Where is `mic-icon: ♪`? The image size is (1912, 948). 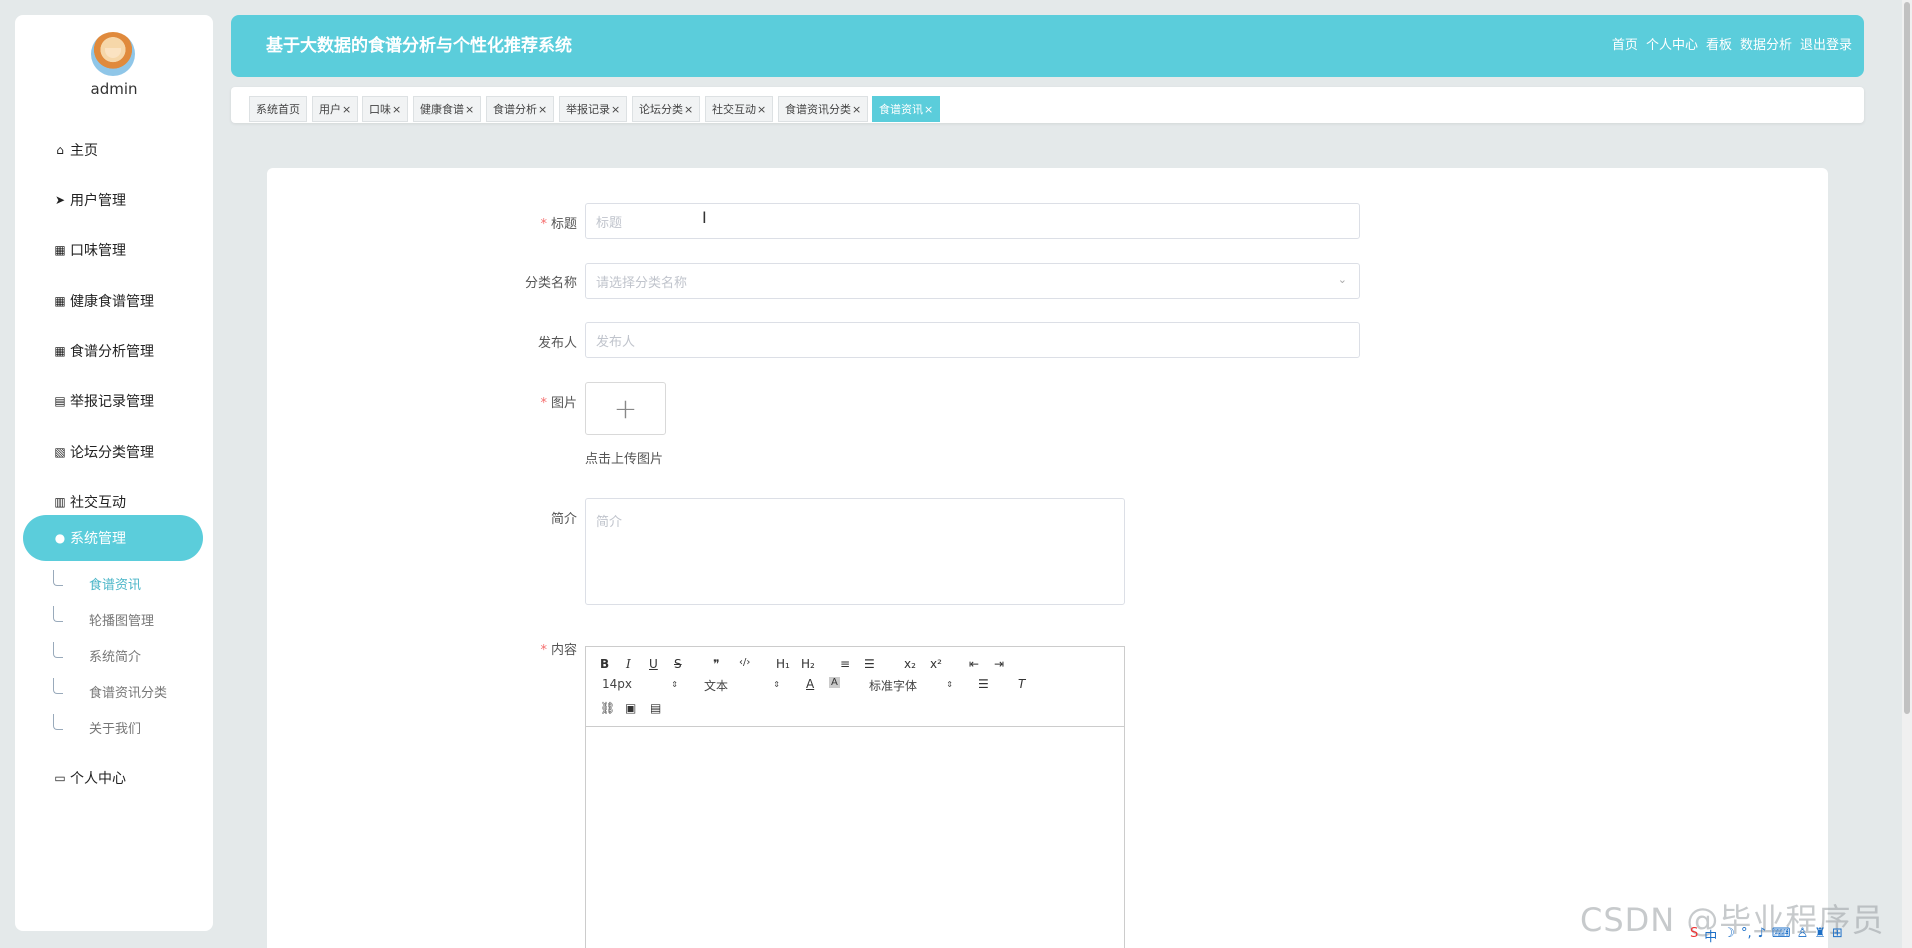 mic-icon: ♪ is located at coordinates (1762, 935).